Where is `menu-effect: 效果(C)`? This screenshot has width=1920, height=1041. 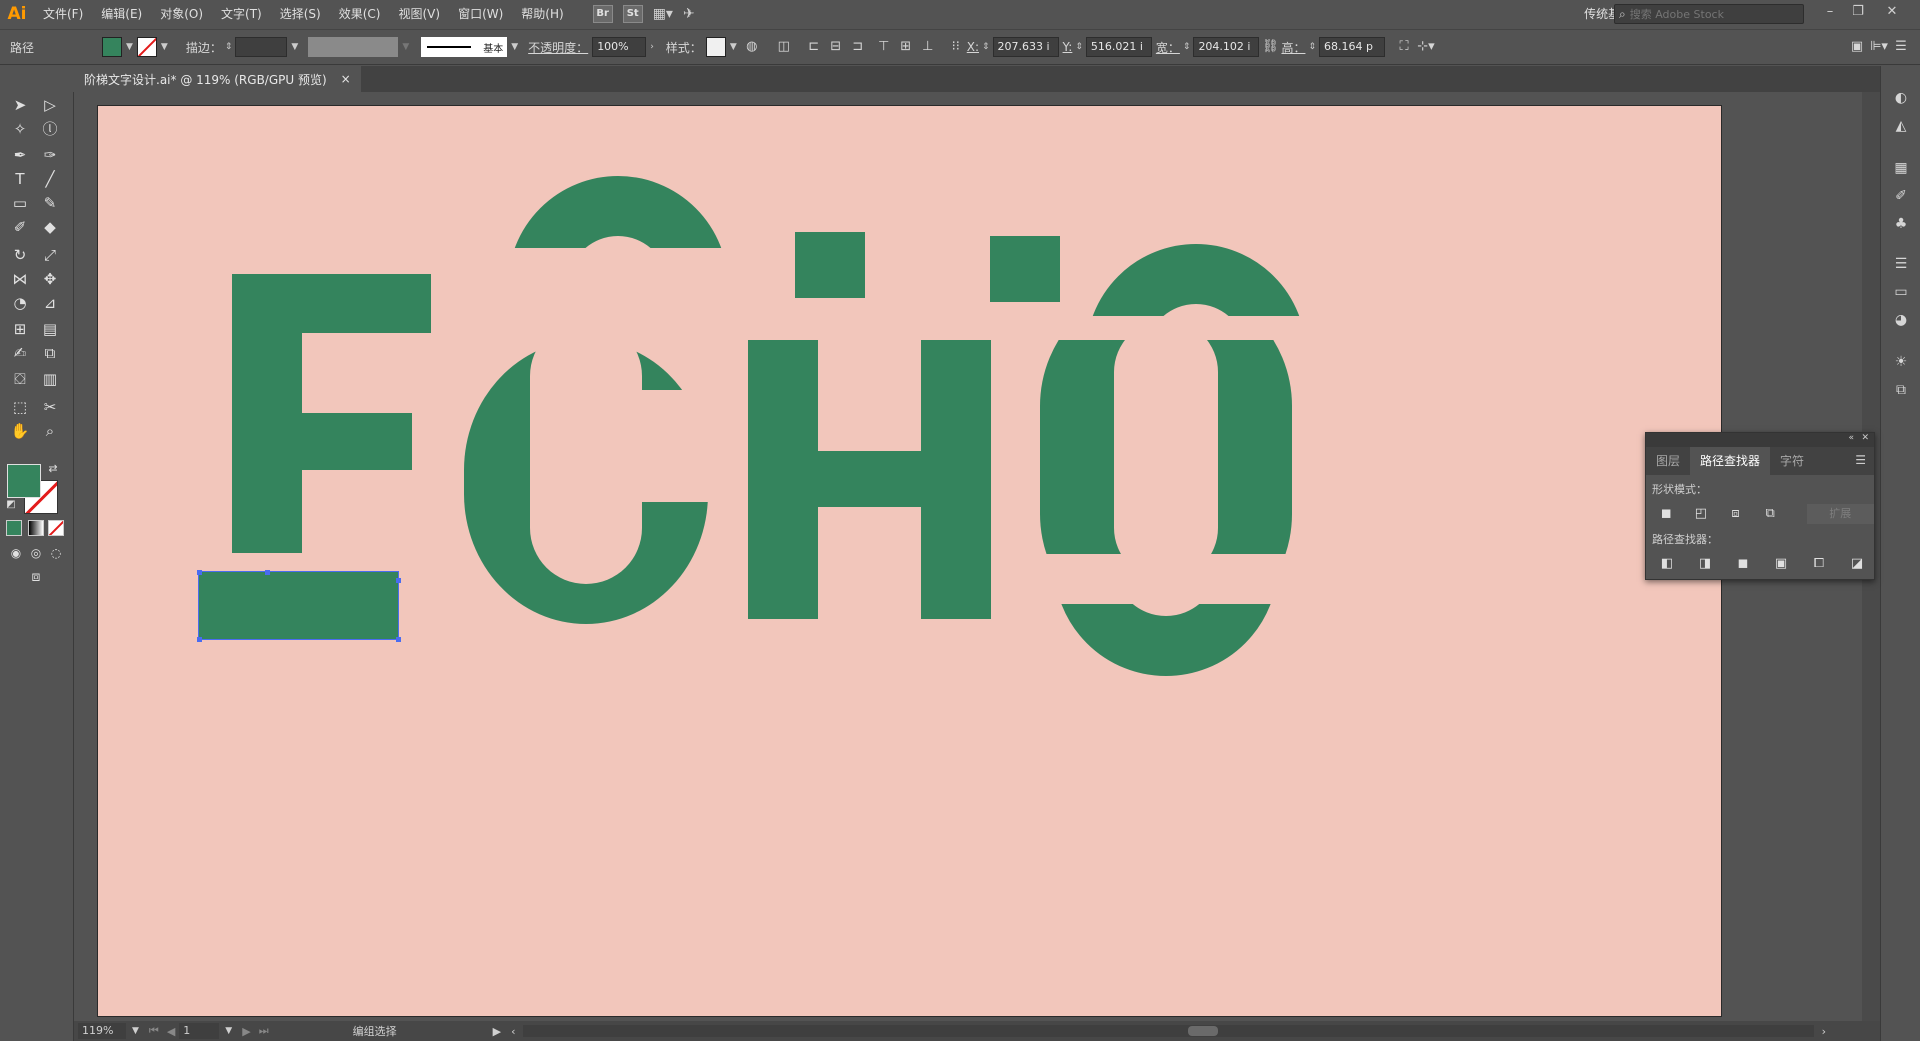
menu-effect: 效果(C) is located at coordinates (360, 14).